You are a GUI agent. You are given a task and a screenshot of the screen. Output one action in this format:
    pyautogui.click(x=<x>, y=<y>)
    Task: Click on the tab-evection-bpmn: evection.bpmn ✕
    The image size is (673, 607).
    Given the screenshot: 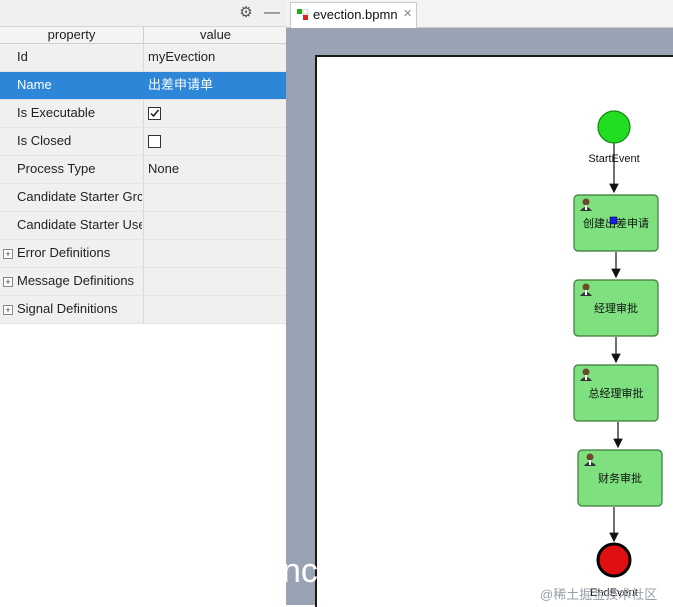 What is the action you would take?
    pyautogui.click(x=353, y=15)
    